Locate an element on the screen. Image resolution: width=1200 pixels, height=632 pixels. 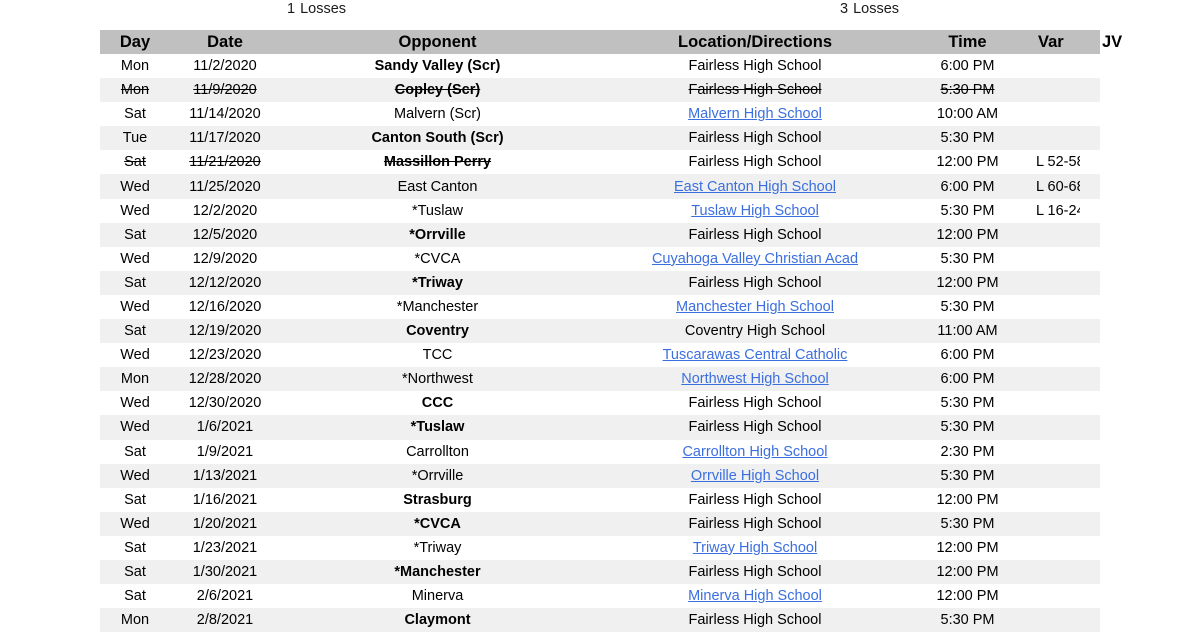
schedule-cell-location-text: Tuscarawas Central Catholic is located at coordinates (755, 355).